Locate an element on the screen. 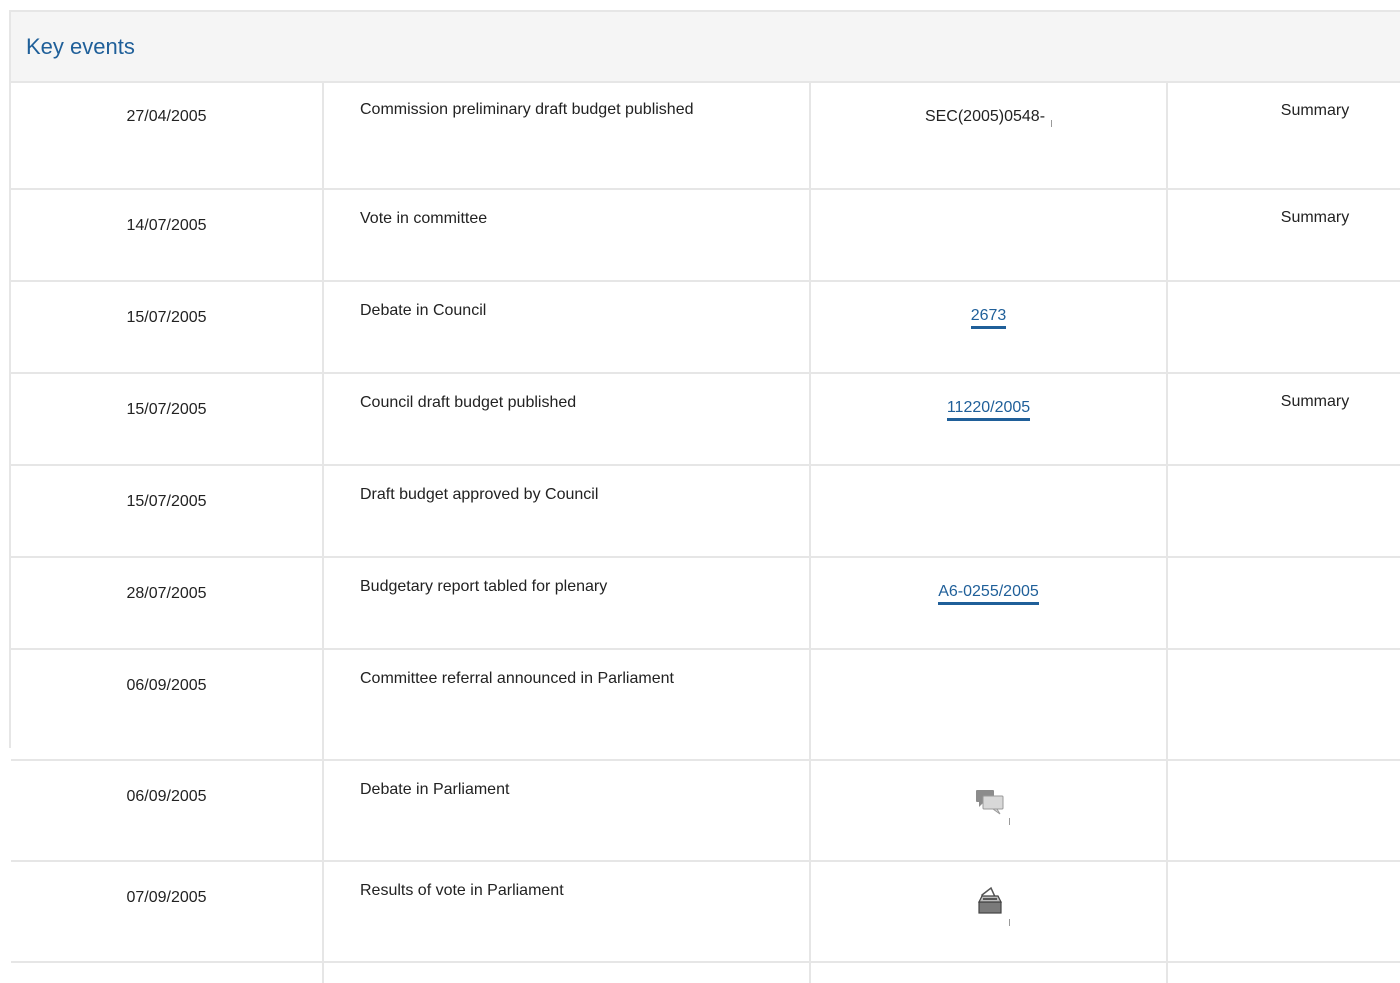 This screenshot has width=1400, height=983. table-row: 06/09/2005 Debate in Parliament is located at coordinates (705, 811).